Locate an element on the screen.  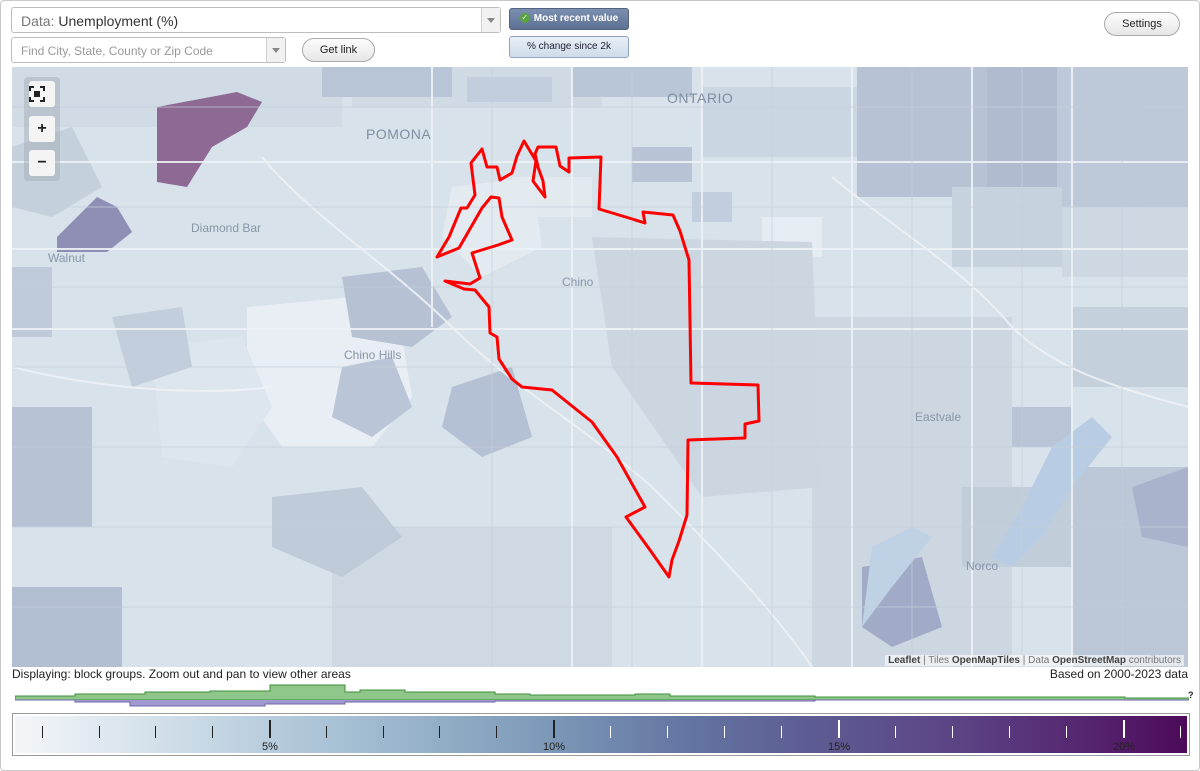
map-label-chino-hills: Chino Hills is located at coordinates (373, 355).